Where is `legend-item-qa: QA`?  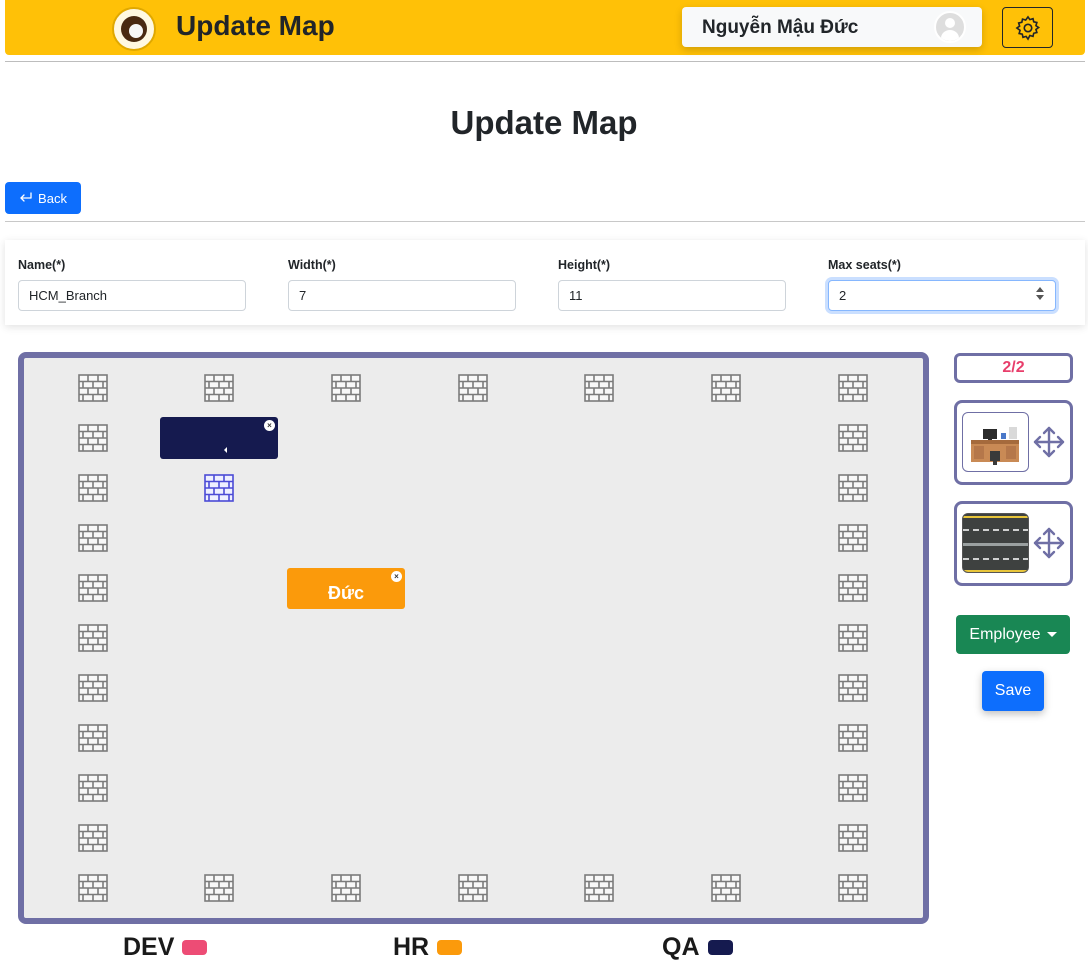 legend-item-qa: QA is located at coordinates (697, 947).